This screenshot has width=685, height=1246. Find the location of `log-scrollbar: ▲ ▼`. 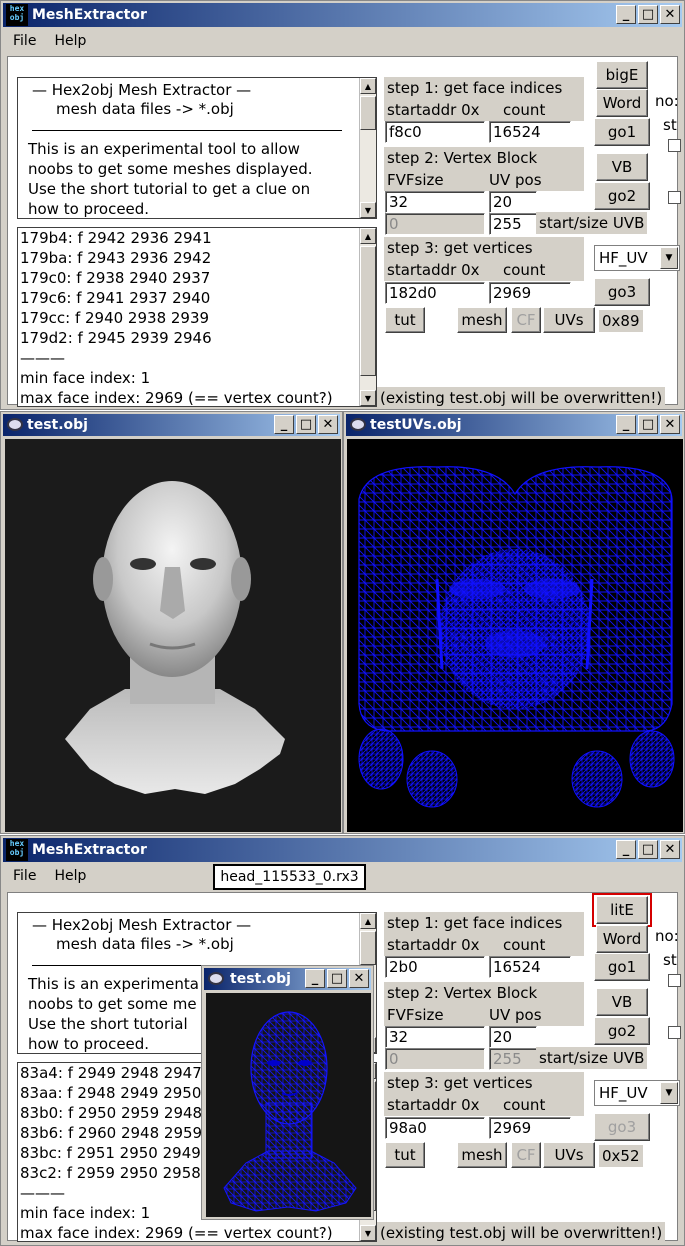

log-scrollbar: ▲ ▼ is located at coordinates (367, 317).